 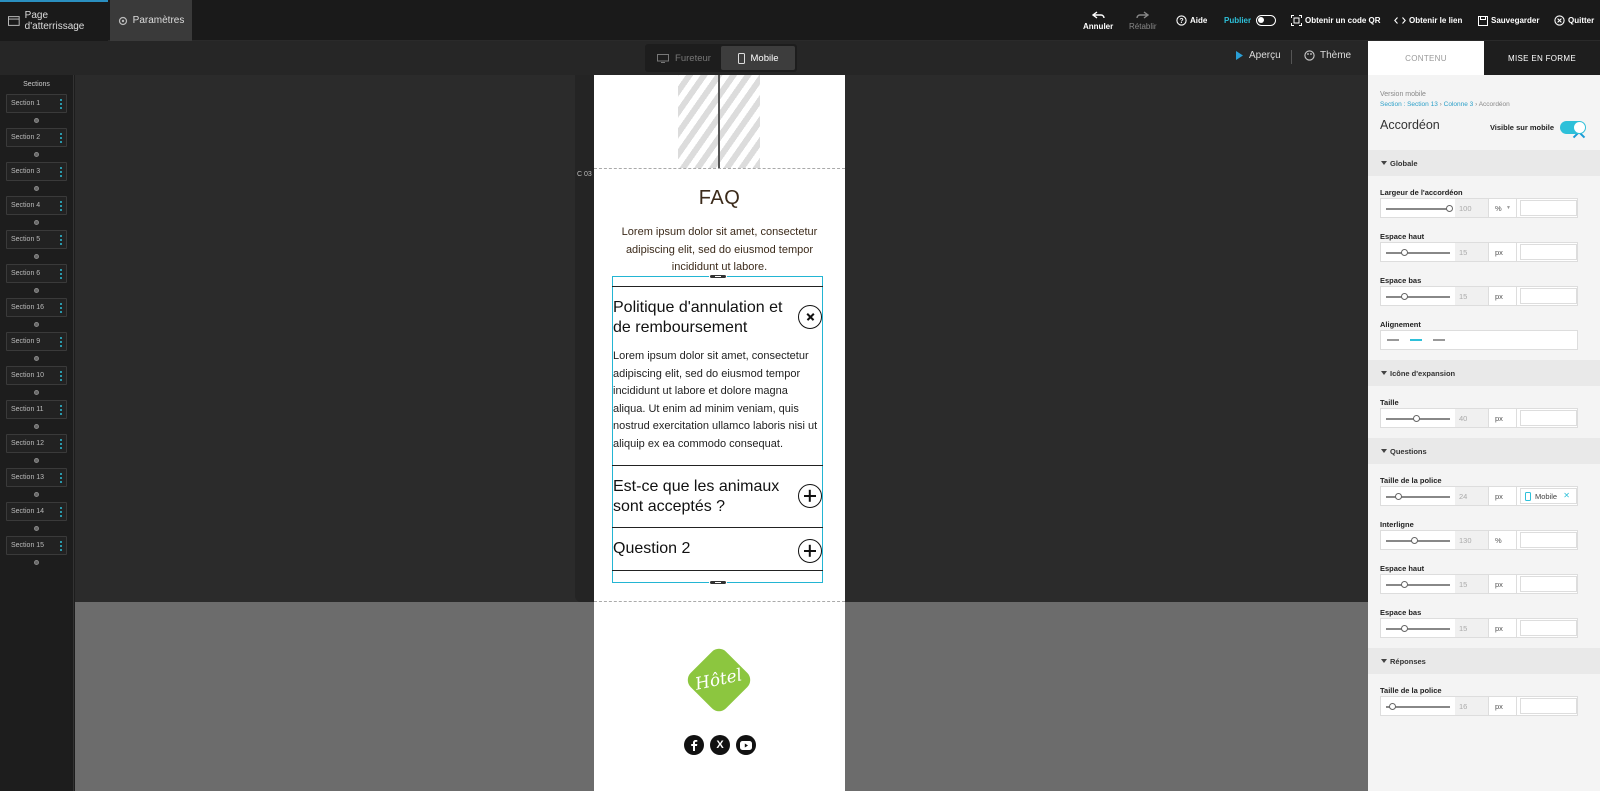 What do you see at coordinates (36, 341) in the screenshot?
I see `sidebar-section-item: Section 9` at bounding box center [36, 341].